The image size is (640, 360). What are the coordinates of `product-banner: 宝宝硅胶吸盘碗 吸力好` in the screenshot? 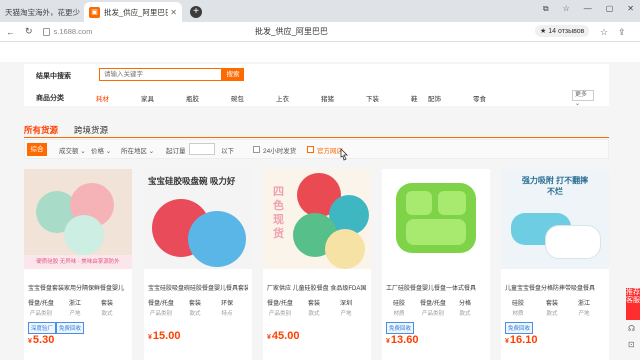 It's located at (192, 181).